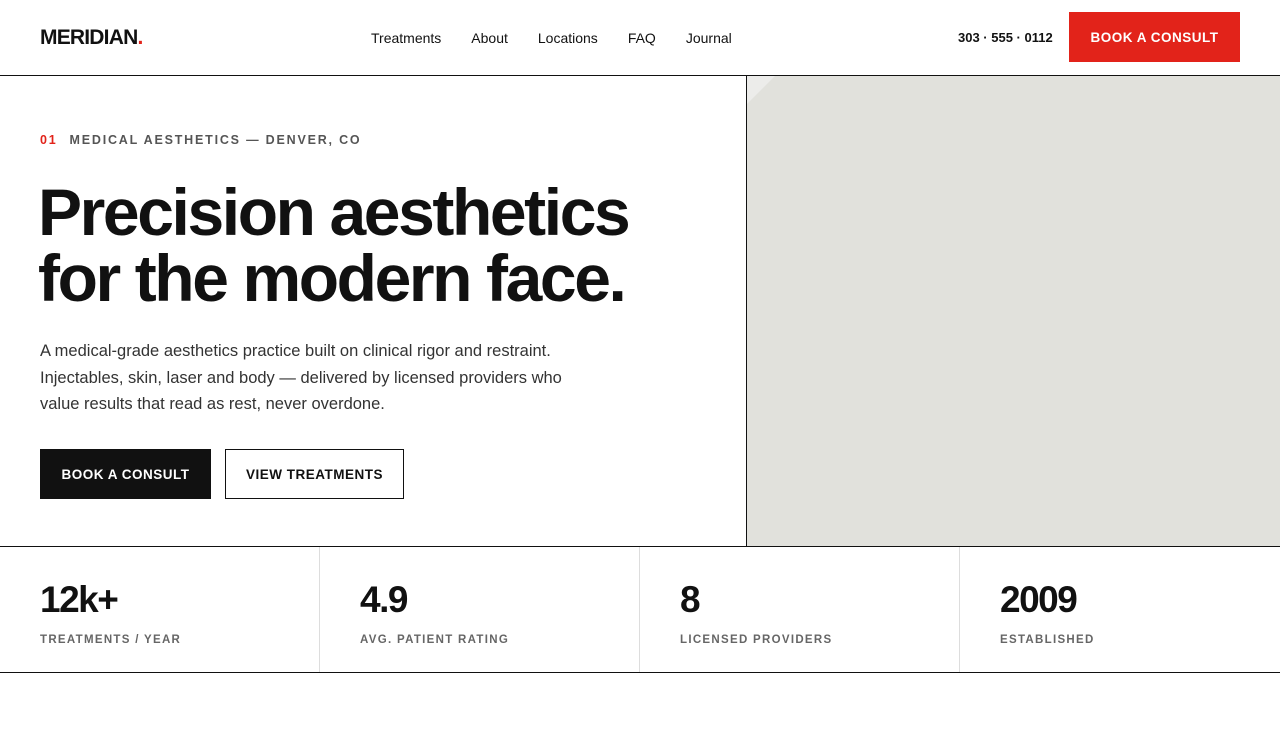 Image resolution: width=1280 pixels, height=748 pixels. Describe the element at coordinates (709, 38) in the screenshot. I see `nav-link-journal: Journal` at that location.